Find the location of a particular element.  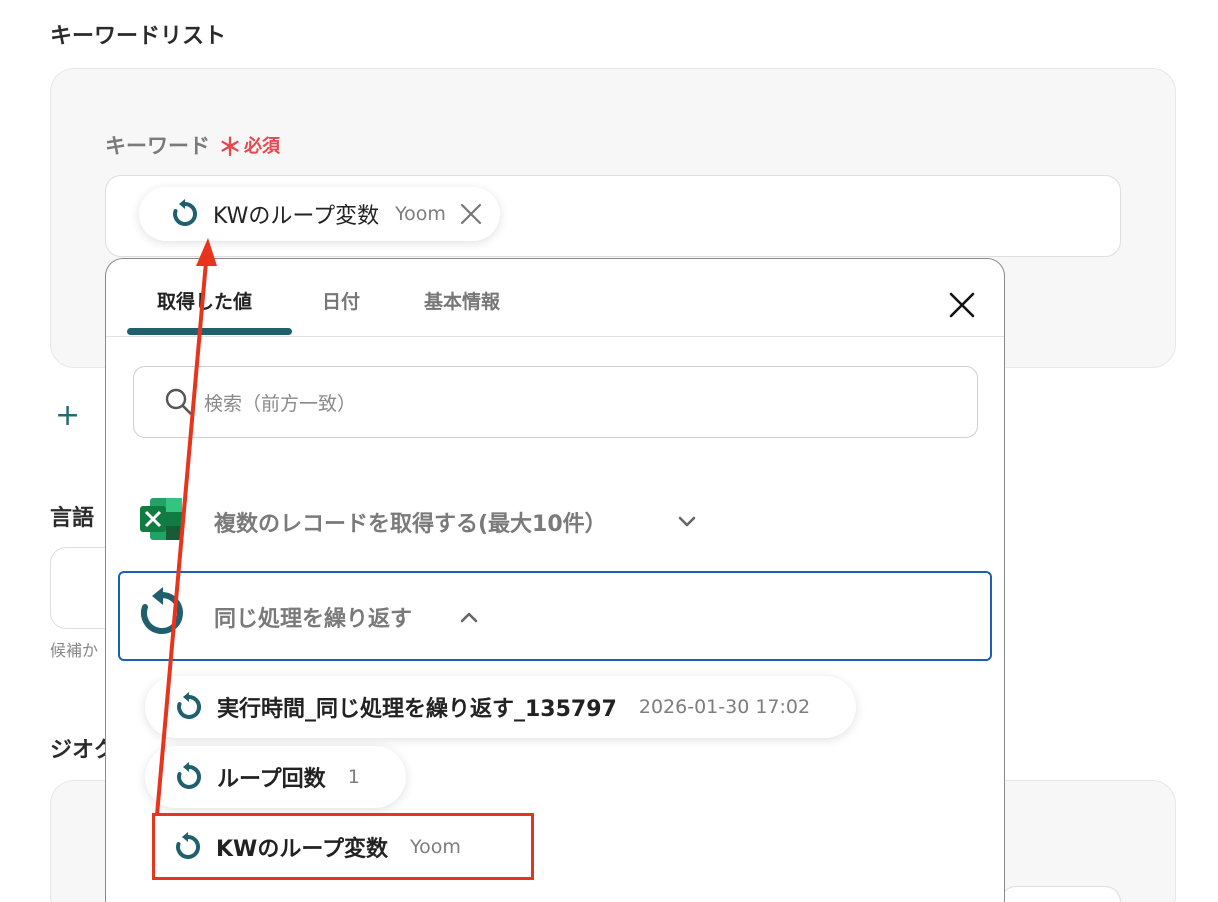

arrow-head is located at coordinates (206, 252).